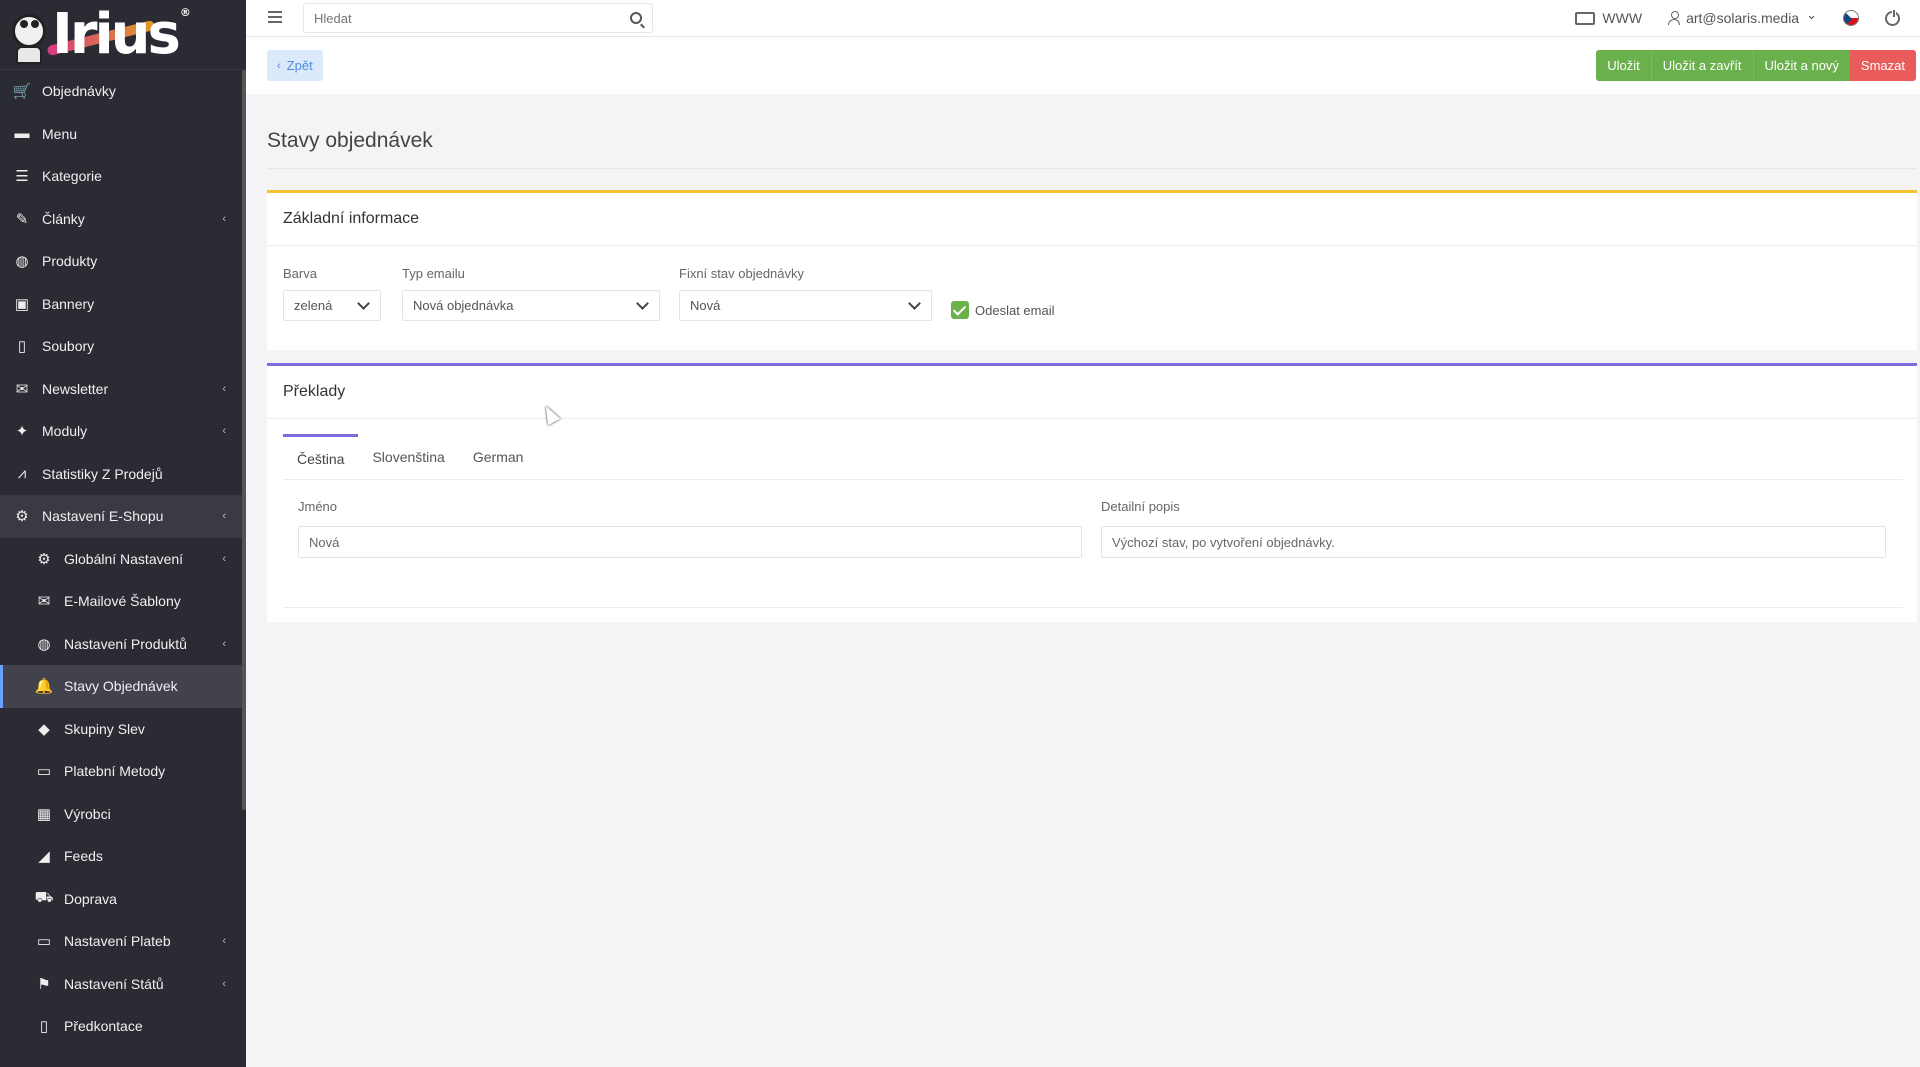 The image size is (1920, 1067). I want to click on folder-icon: ▬, so click(22, 134).